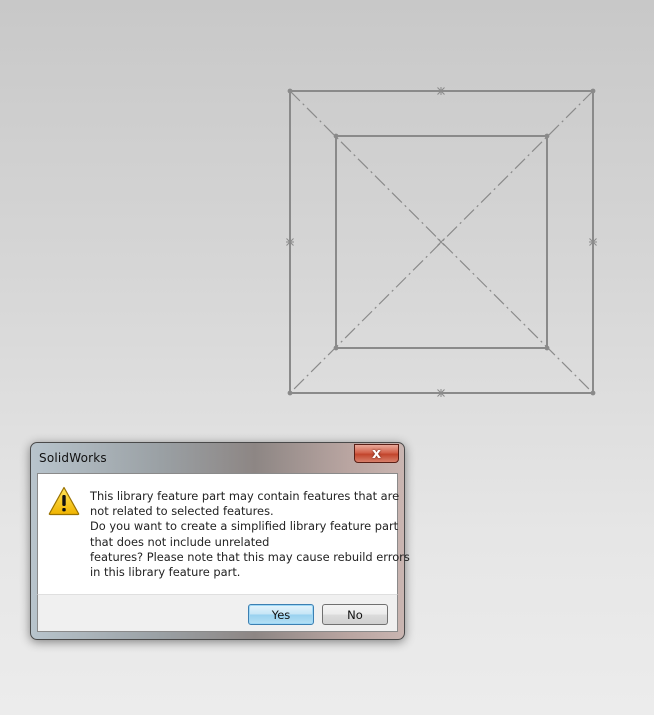 This screenshot has width=654, height=715. I want to click on message-line: in this library feature part., so click(165, 572).